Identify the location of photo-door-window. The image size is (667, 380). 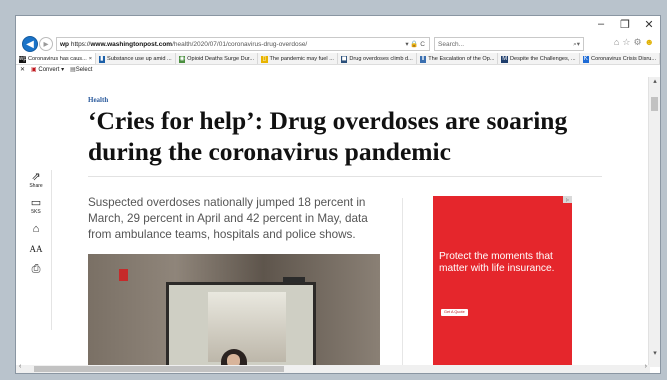
(247, 327).